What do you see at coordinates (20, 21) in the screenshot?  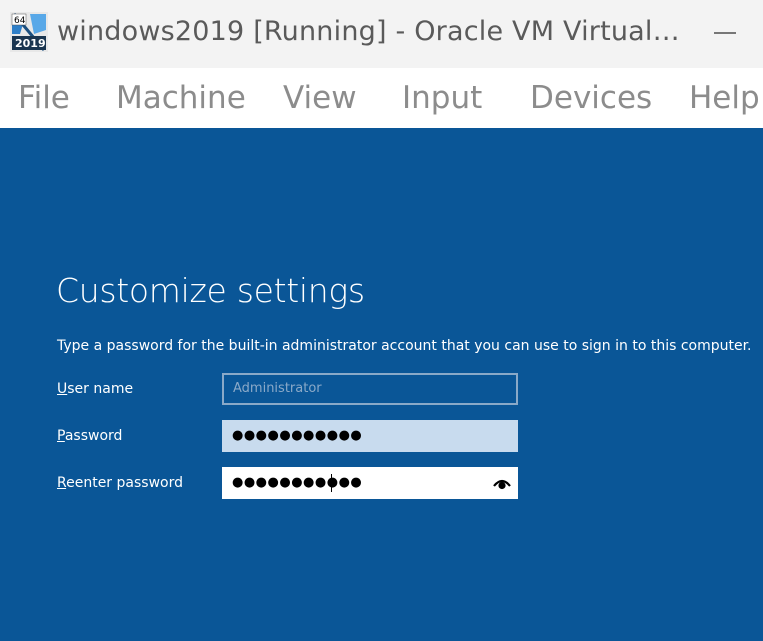 I see `svg-text: 64` at bounding box center [20, 21].